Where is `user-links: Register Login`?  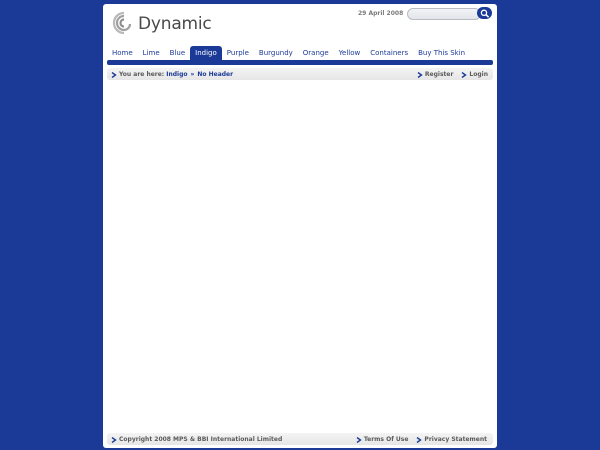 user-links: Register Login is located at coordinates (452, 74).